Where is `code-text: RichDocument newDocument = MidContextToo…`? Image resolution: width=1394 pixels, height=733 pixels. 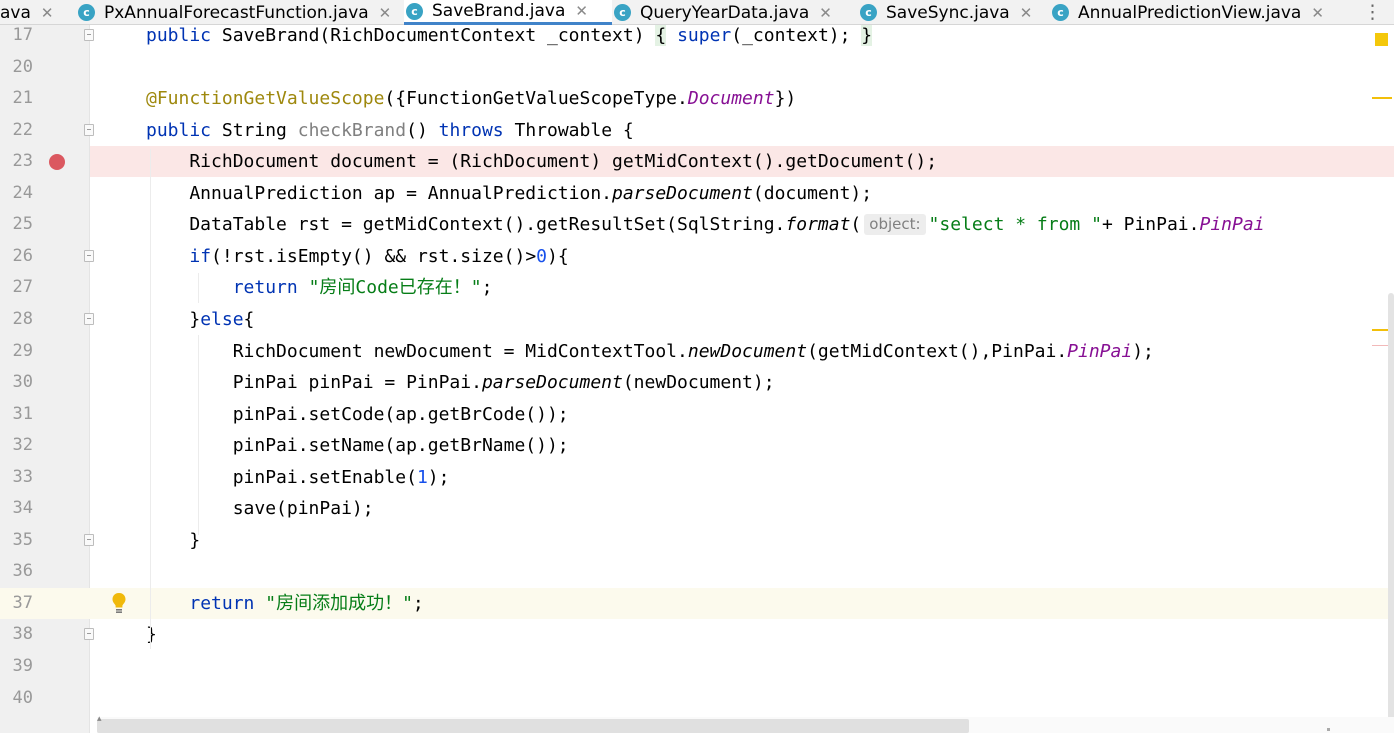
code-text: RichDocument newDocument = MidContextToo… is located at coordinates (650, 351).